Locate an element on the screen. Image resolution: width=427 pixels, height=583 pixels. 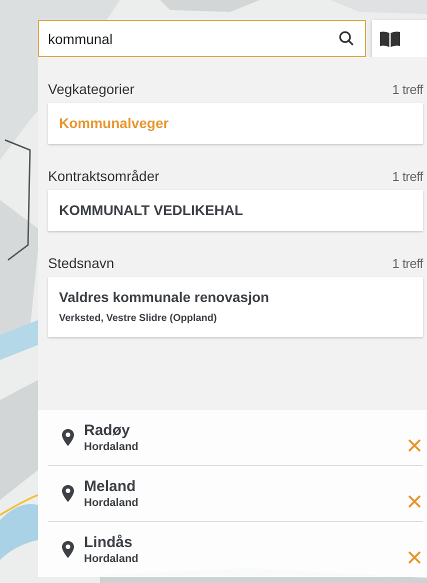
place-name: Radøy is located at coordinates (246, 430).